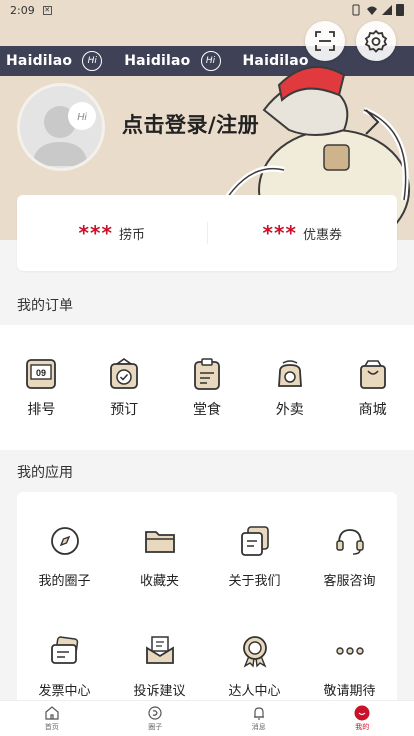 The width and height of the screenshot is (414, 736). I want to click on settings-button, so click(376, 41).